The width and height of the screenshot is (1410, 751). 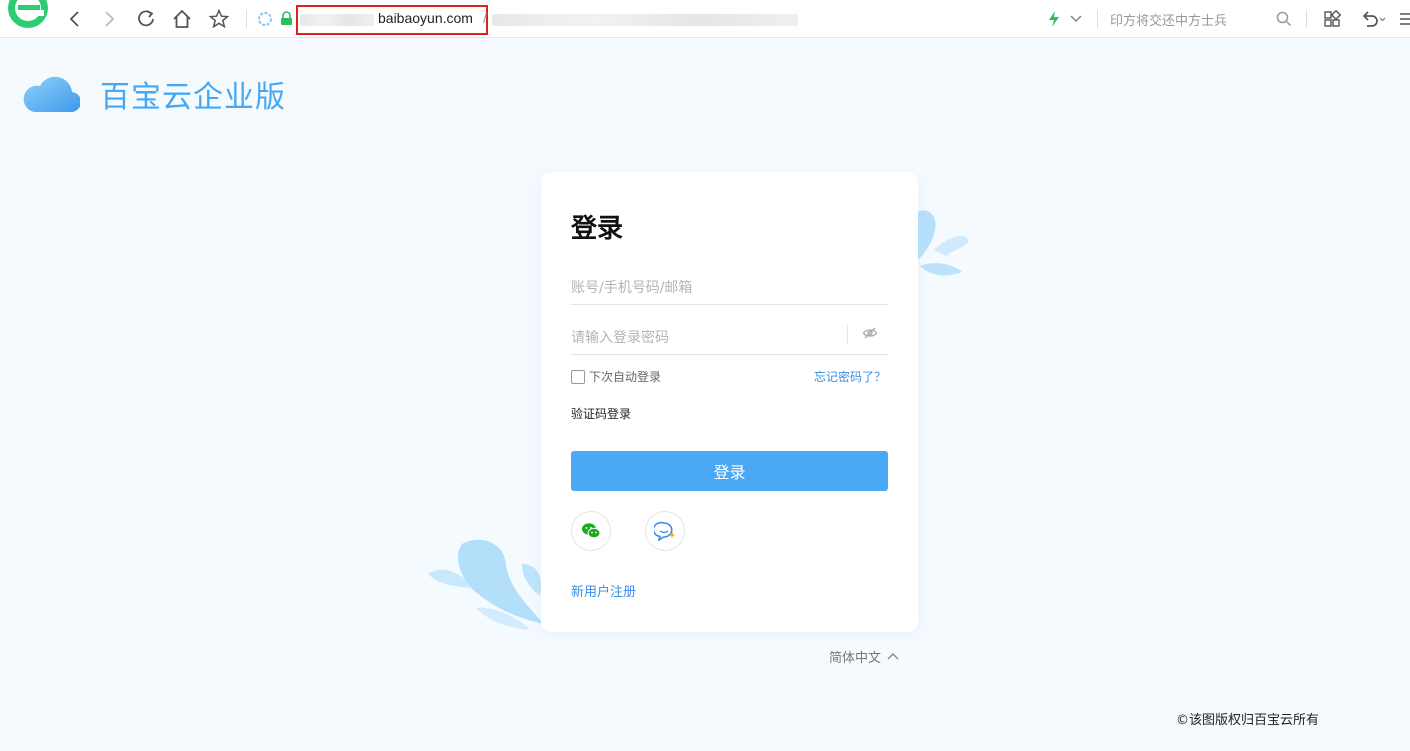 What do you see at coordinates (485, 18) in the screenshot?
I see `url-trailing: /` at bounding box center [485, 18].